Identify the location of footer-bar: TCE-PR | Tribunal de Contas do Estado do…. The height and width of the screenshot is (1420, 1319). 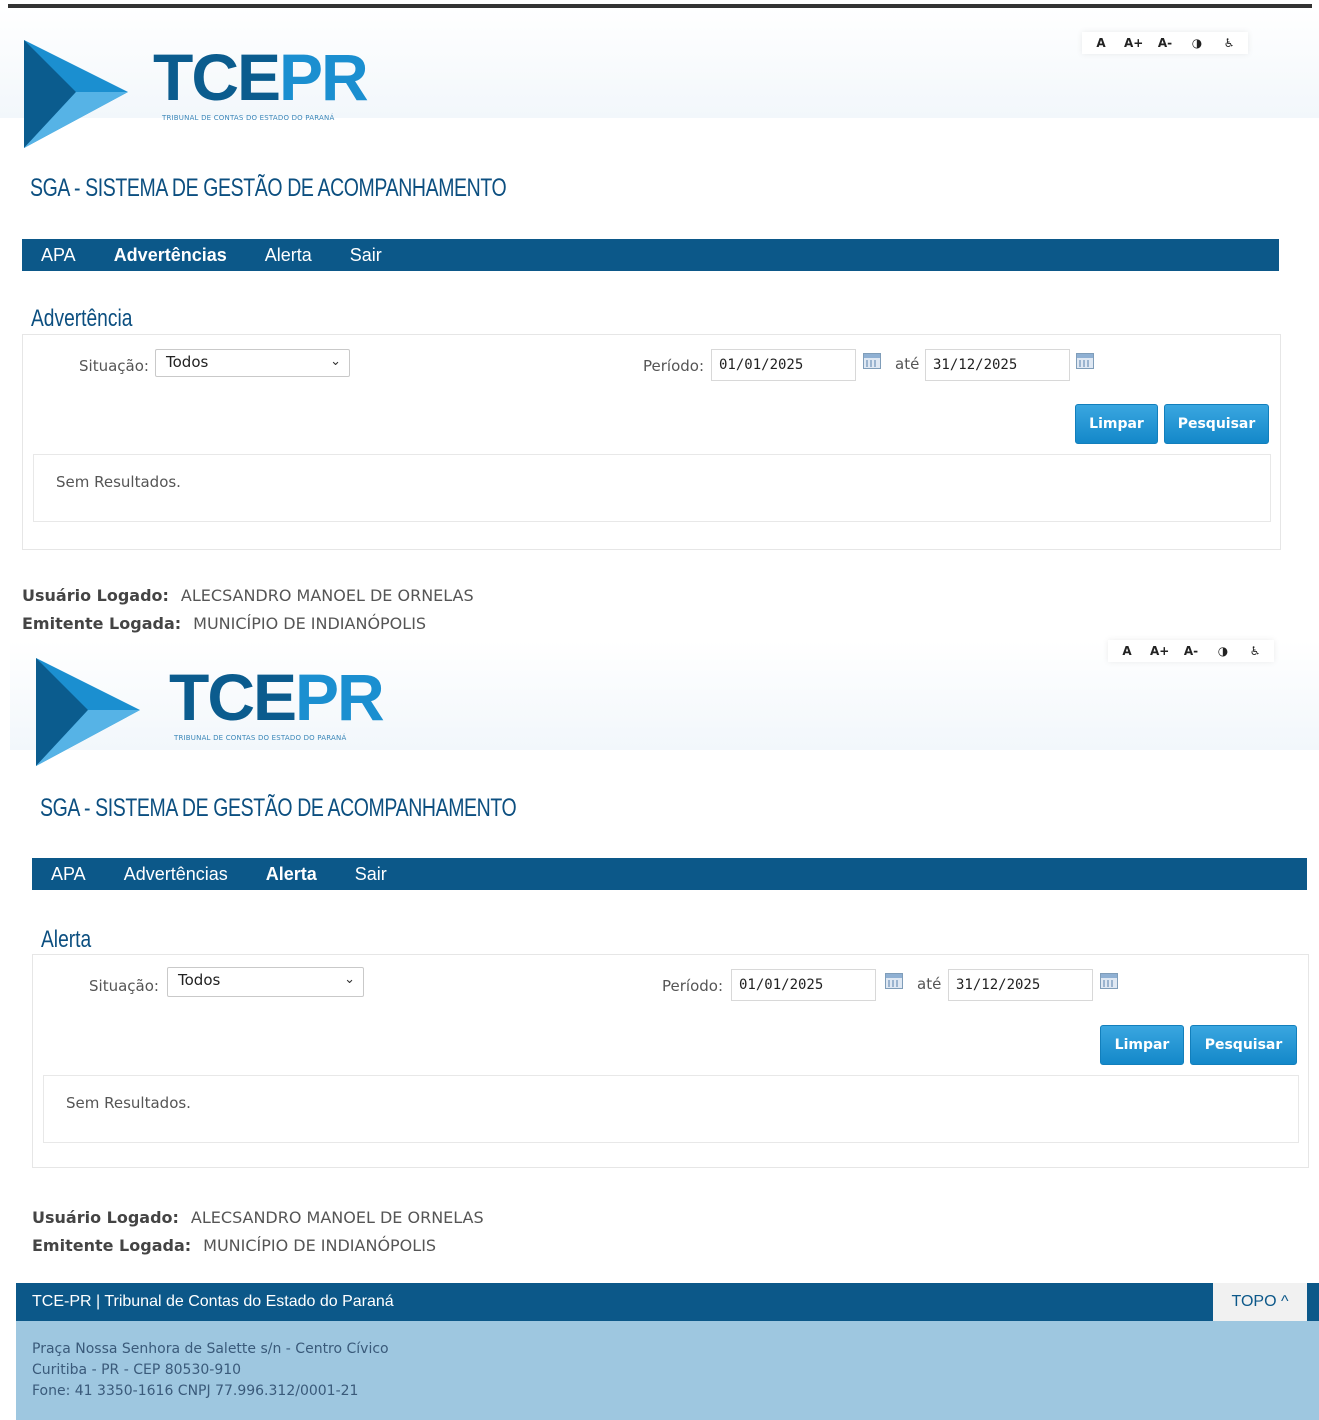
(667, 1302).